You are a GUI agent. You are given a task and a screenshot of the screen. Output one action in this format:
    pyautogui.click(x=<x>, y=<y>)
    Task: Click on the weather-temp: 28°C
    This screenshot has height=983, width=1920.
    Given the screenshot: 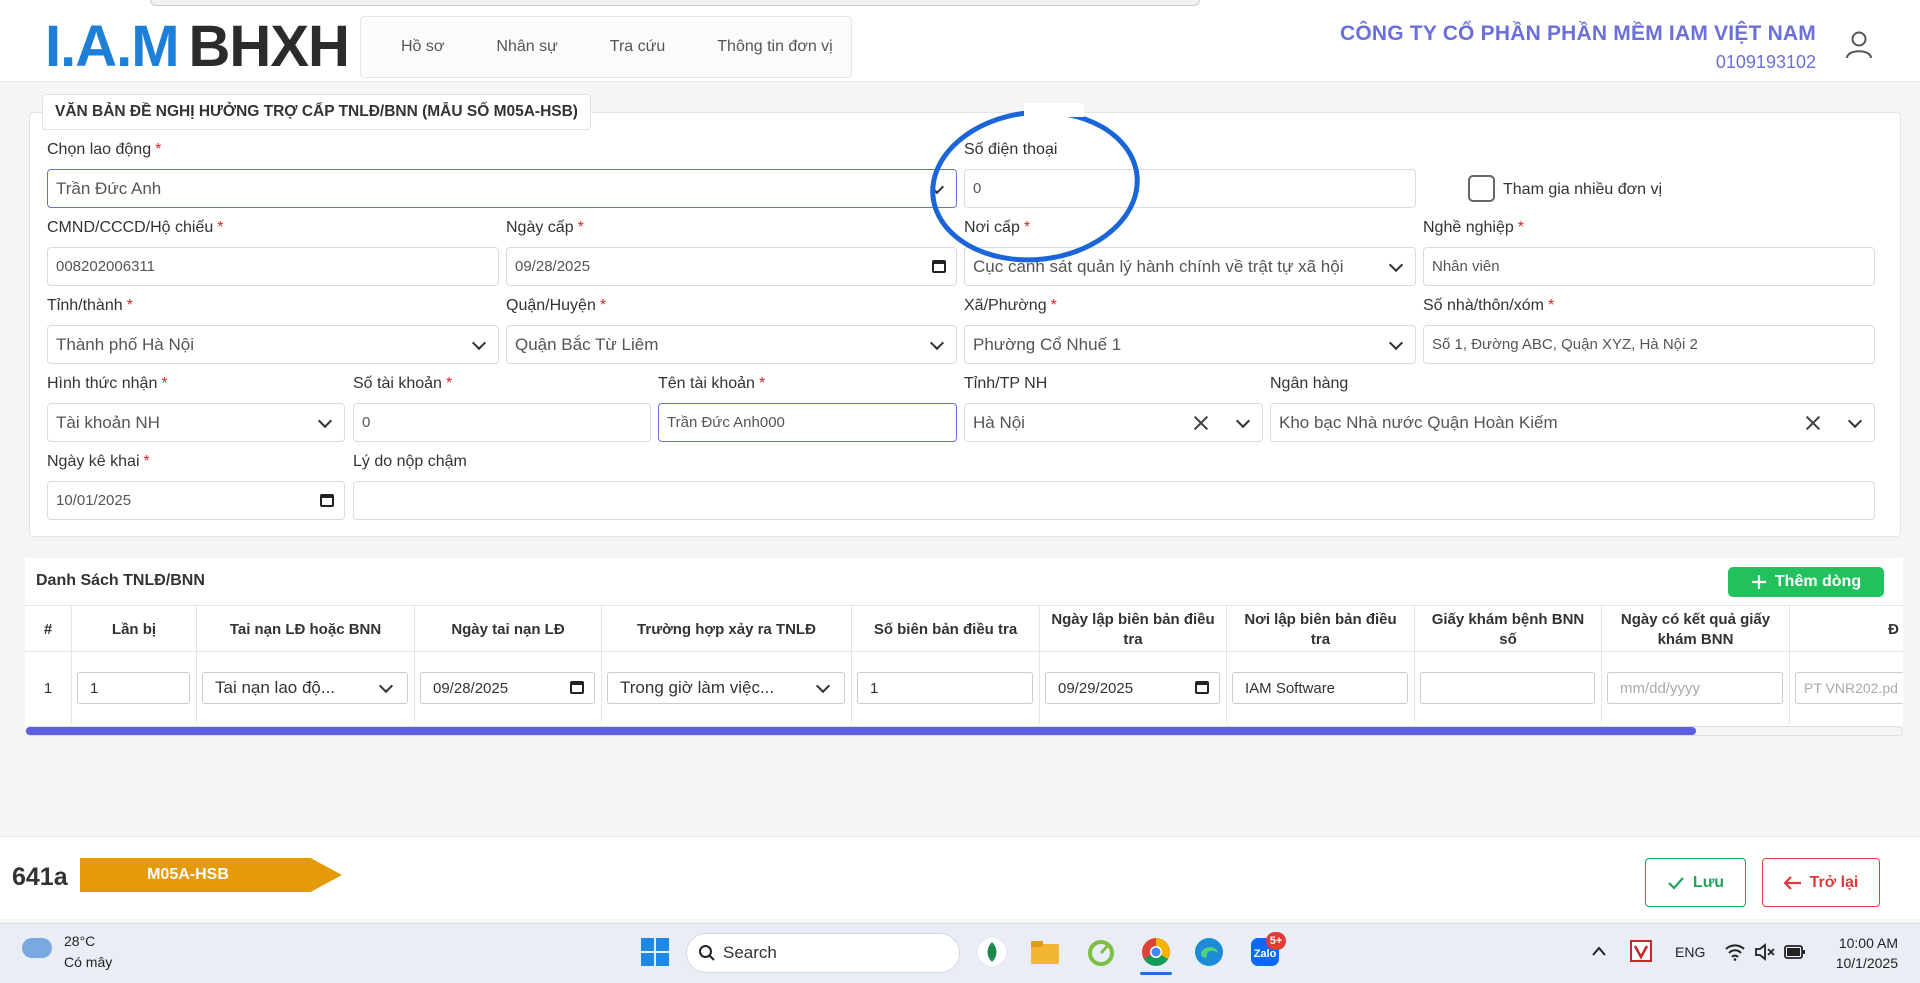 What is the action you would take?
    pyautogui.click(x=79, y=941)
    